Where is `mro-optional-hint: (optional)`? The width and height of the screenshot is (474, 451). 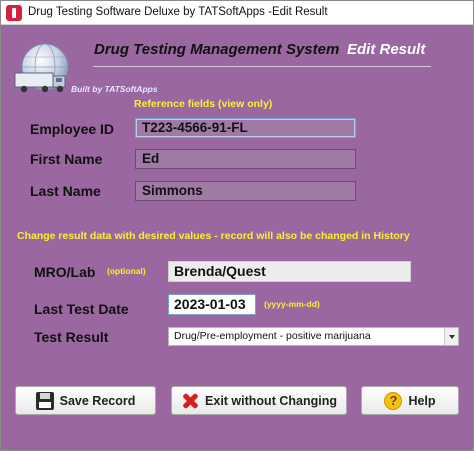
mro-optional-hint: (optional) is located at coordinates (126, 271).